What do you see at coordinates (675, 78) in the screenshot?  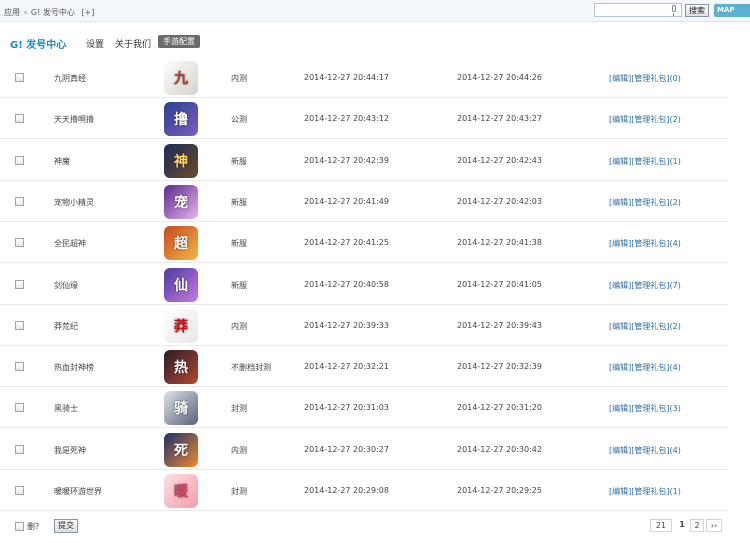 I see `gift-count: (0)` at bounding box center [675, 78].